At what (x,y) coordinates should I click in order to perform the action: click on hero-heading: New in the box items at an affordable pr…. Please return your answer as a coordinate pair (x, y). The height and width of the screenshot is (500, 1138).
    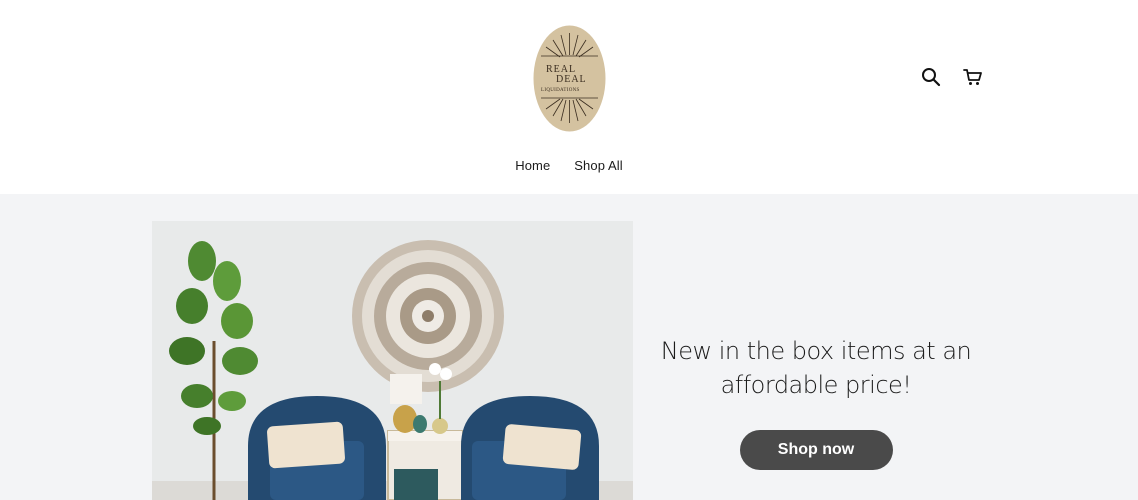
    Looking at the image, I should click on (816, 368).